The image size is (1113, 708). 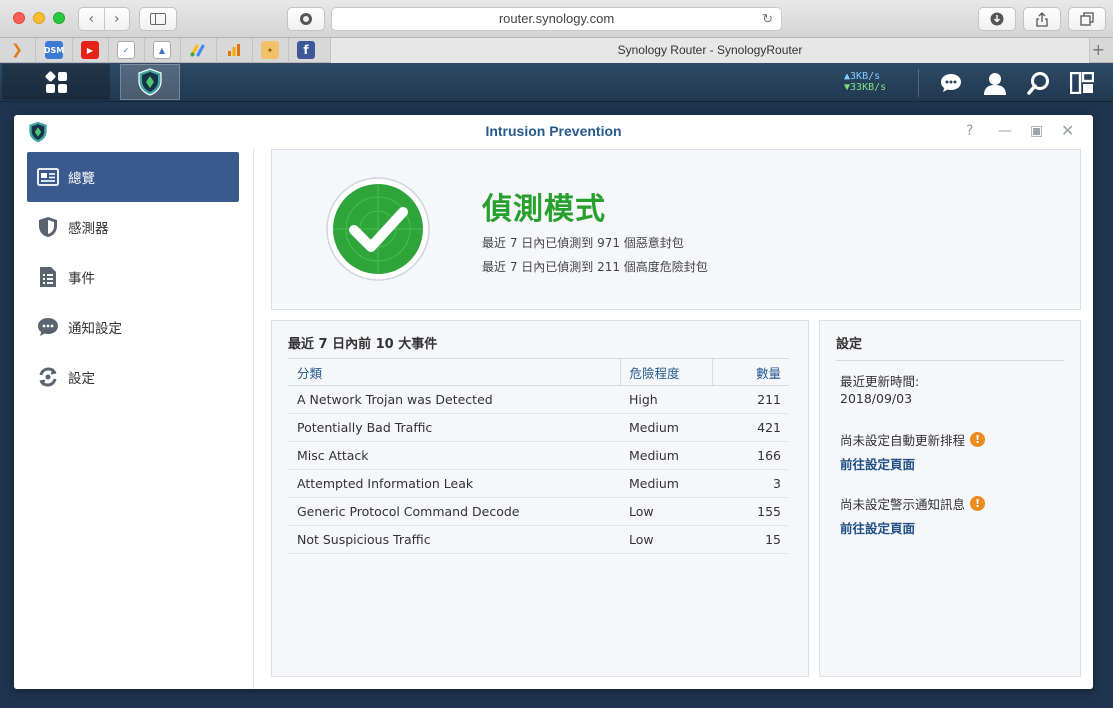 I want to click on table-row: Potentially Bad Traffic Medium 421, so click(x=538, y=427).